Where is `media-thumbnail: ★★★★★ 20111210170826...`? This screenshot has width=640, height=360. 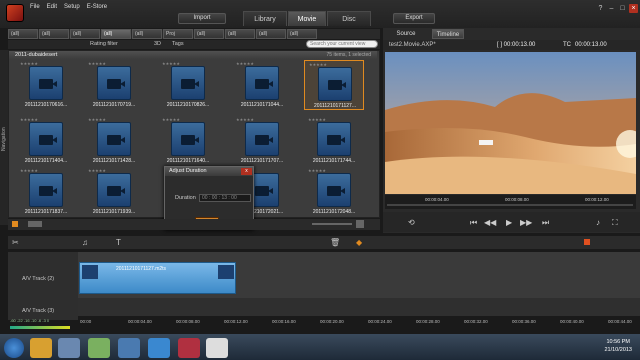 media-thumbnail: ★★★★★ 20111210170826... is located at coordinates (188, 85).